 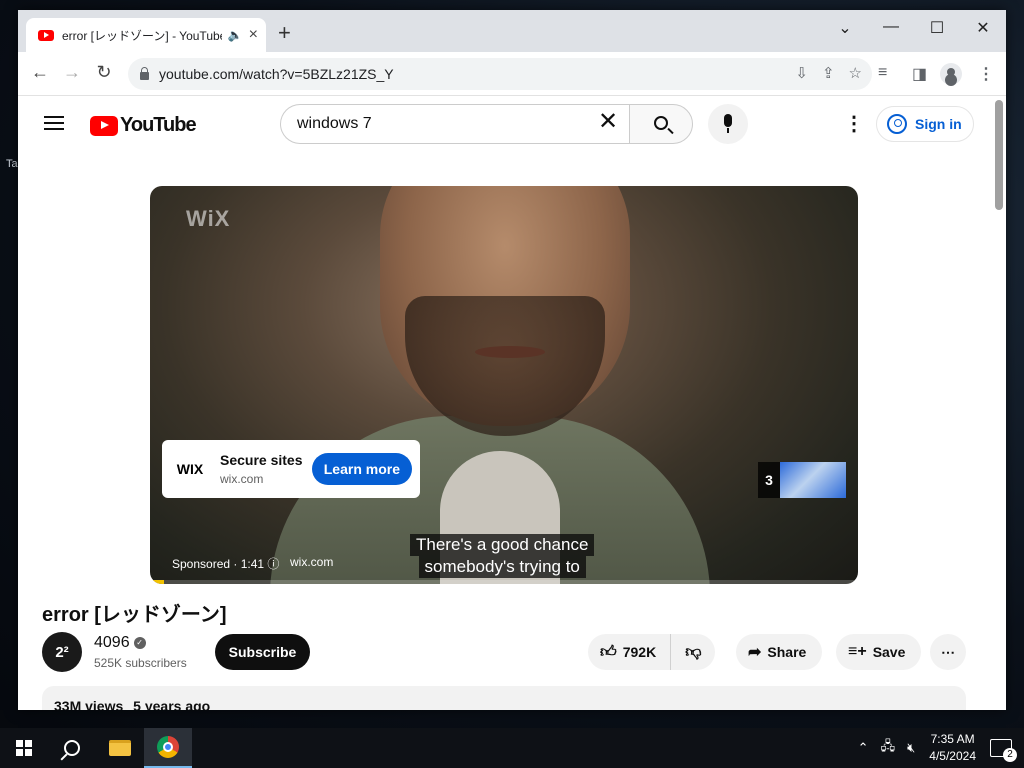 I want to click on search-button, so click(x=661, y=124).